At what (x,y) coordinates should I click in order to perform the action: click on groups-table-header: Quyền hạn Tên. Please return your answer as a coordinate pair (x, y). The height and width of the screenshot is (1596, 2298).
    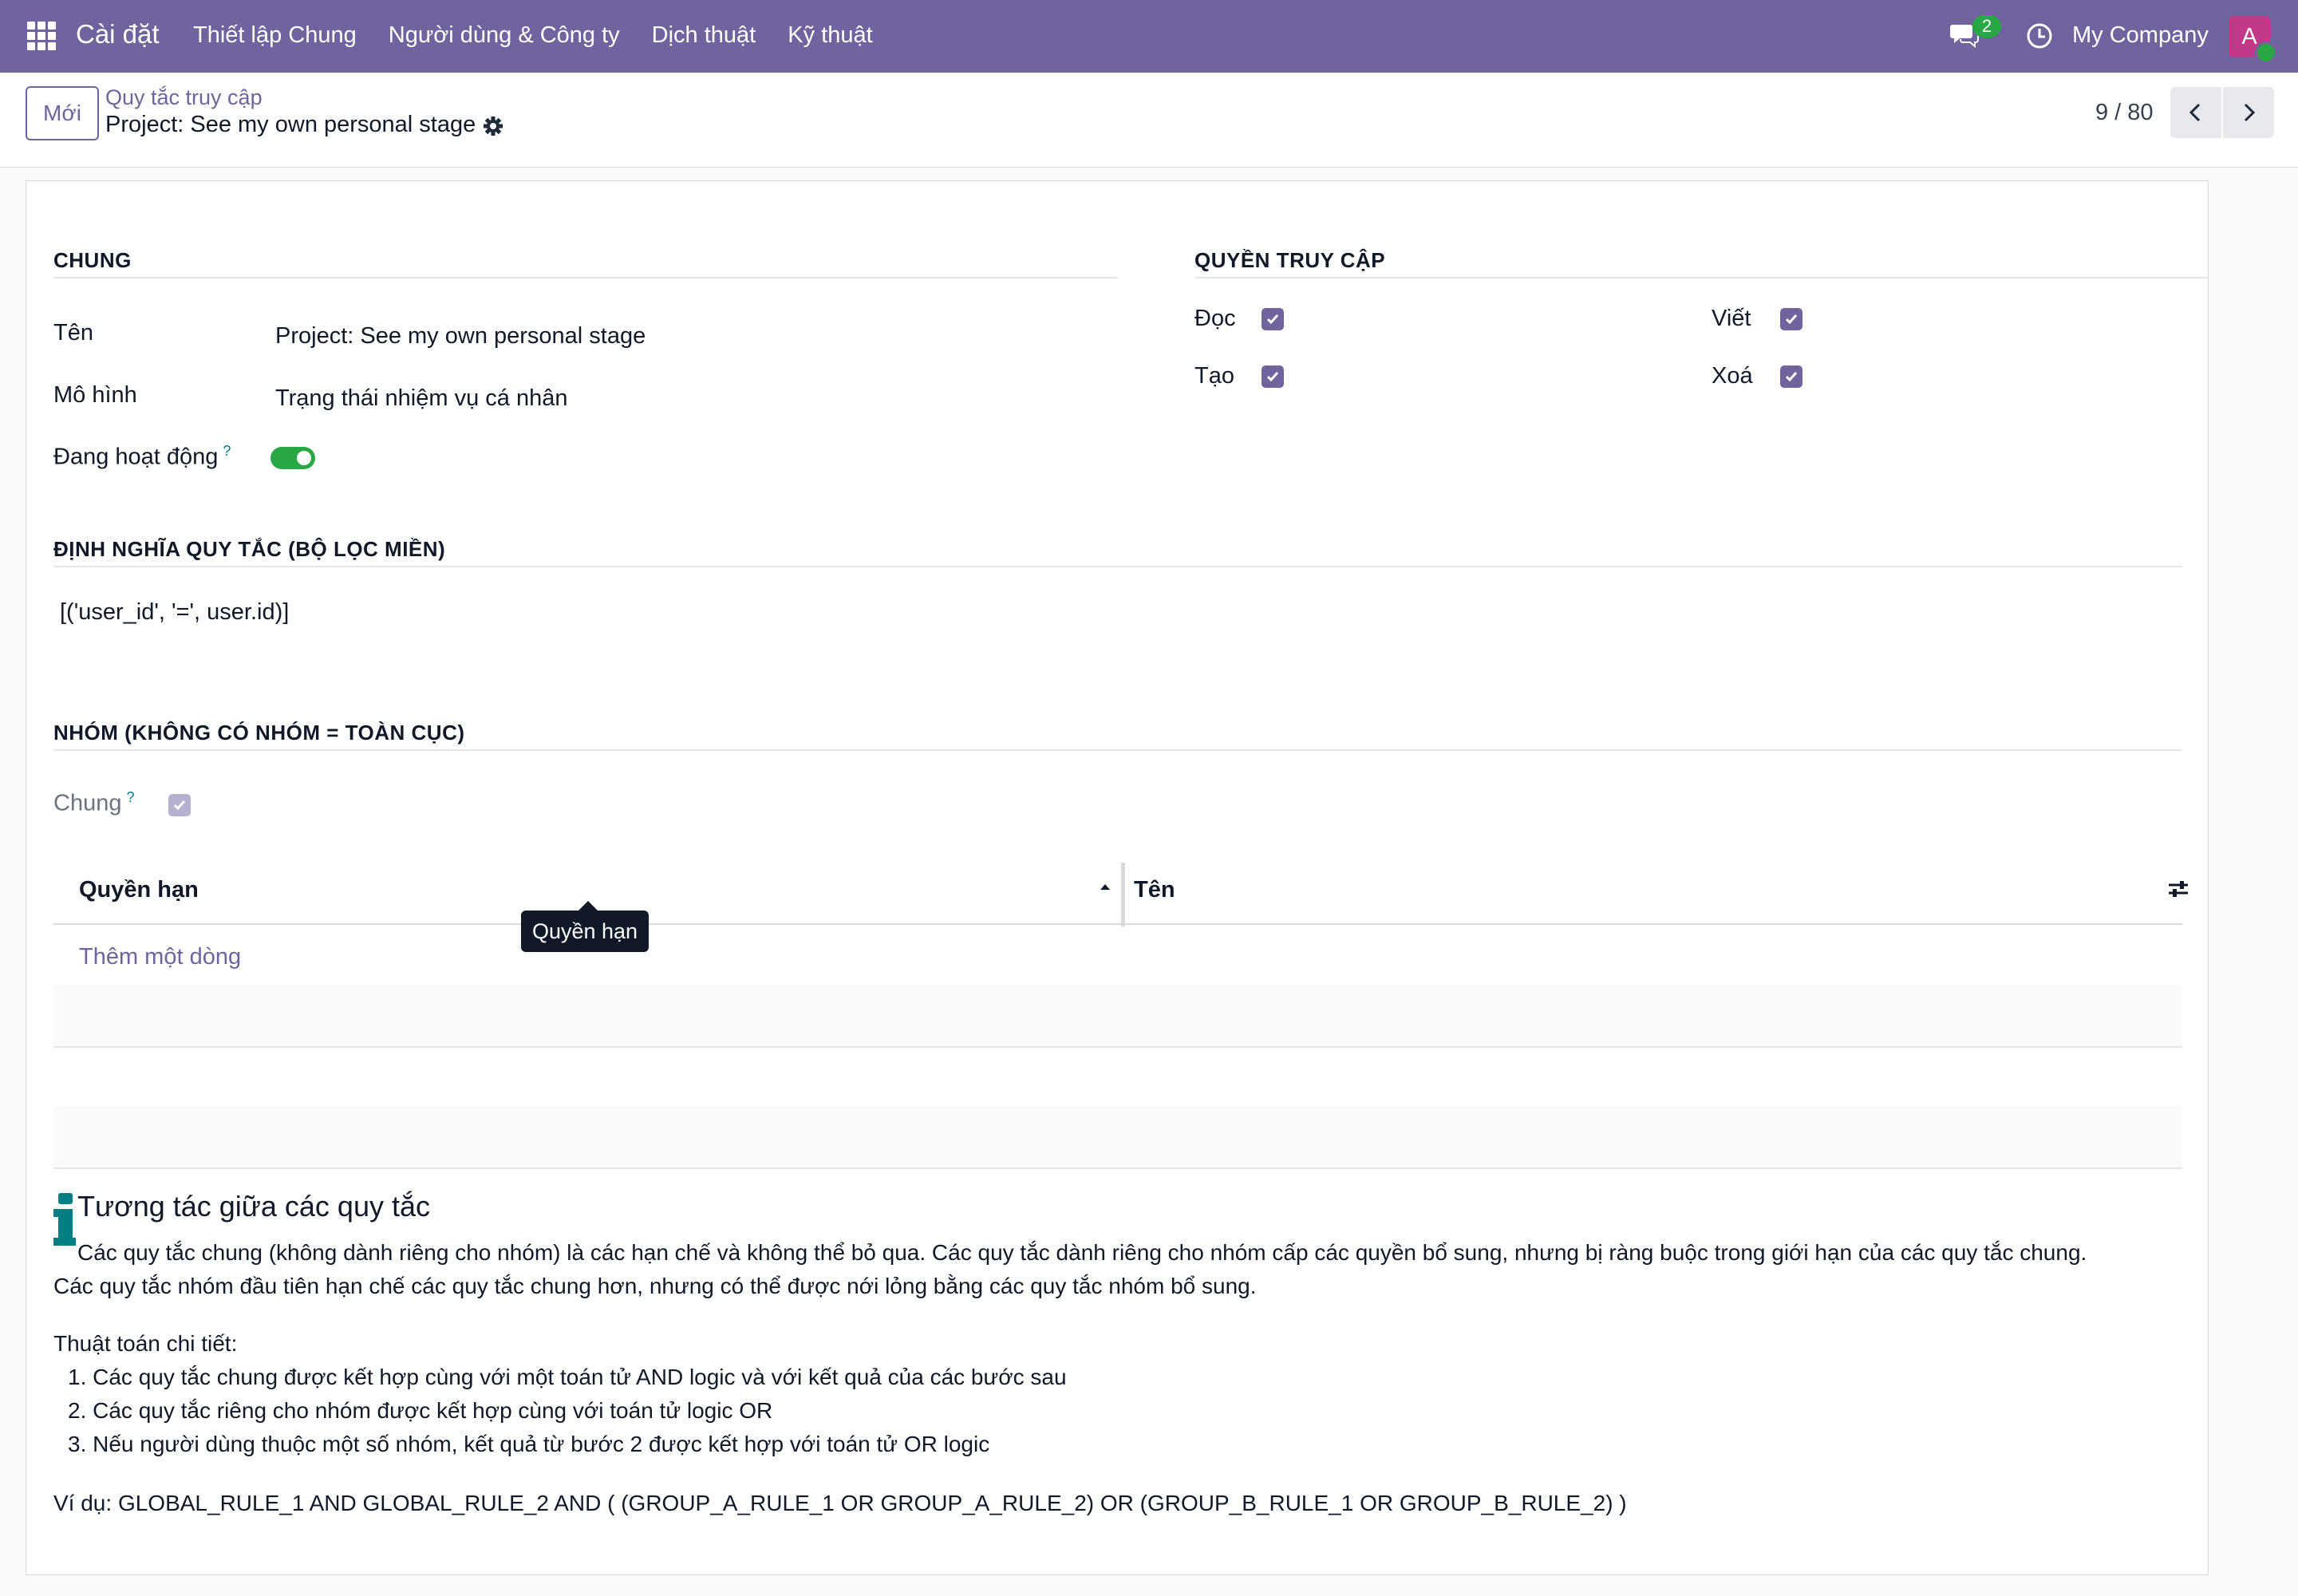
    Looking at the image, I should click on (1121, 889).